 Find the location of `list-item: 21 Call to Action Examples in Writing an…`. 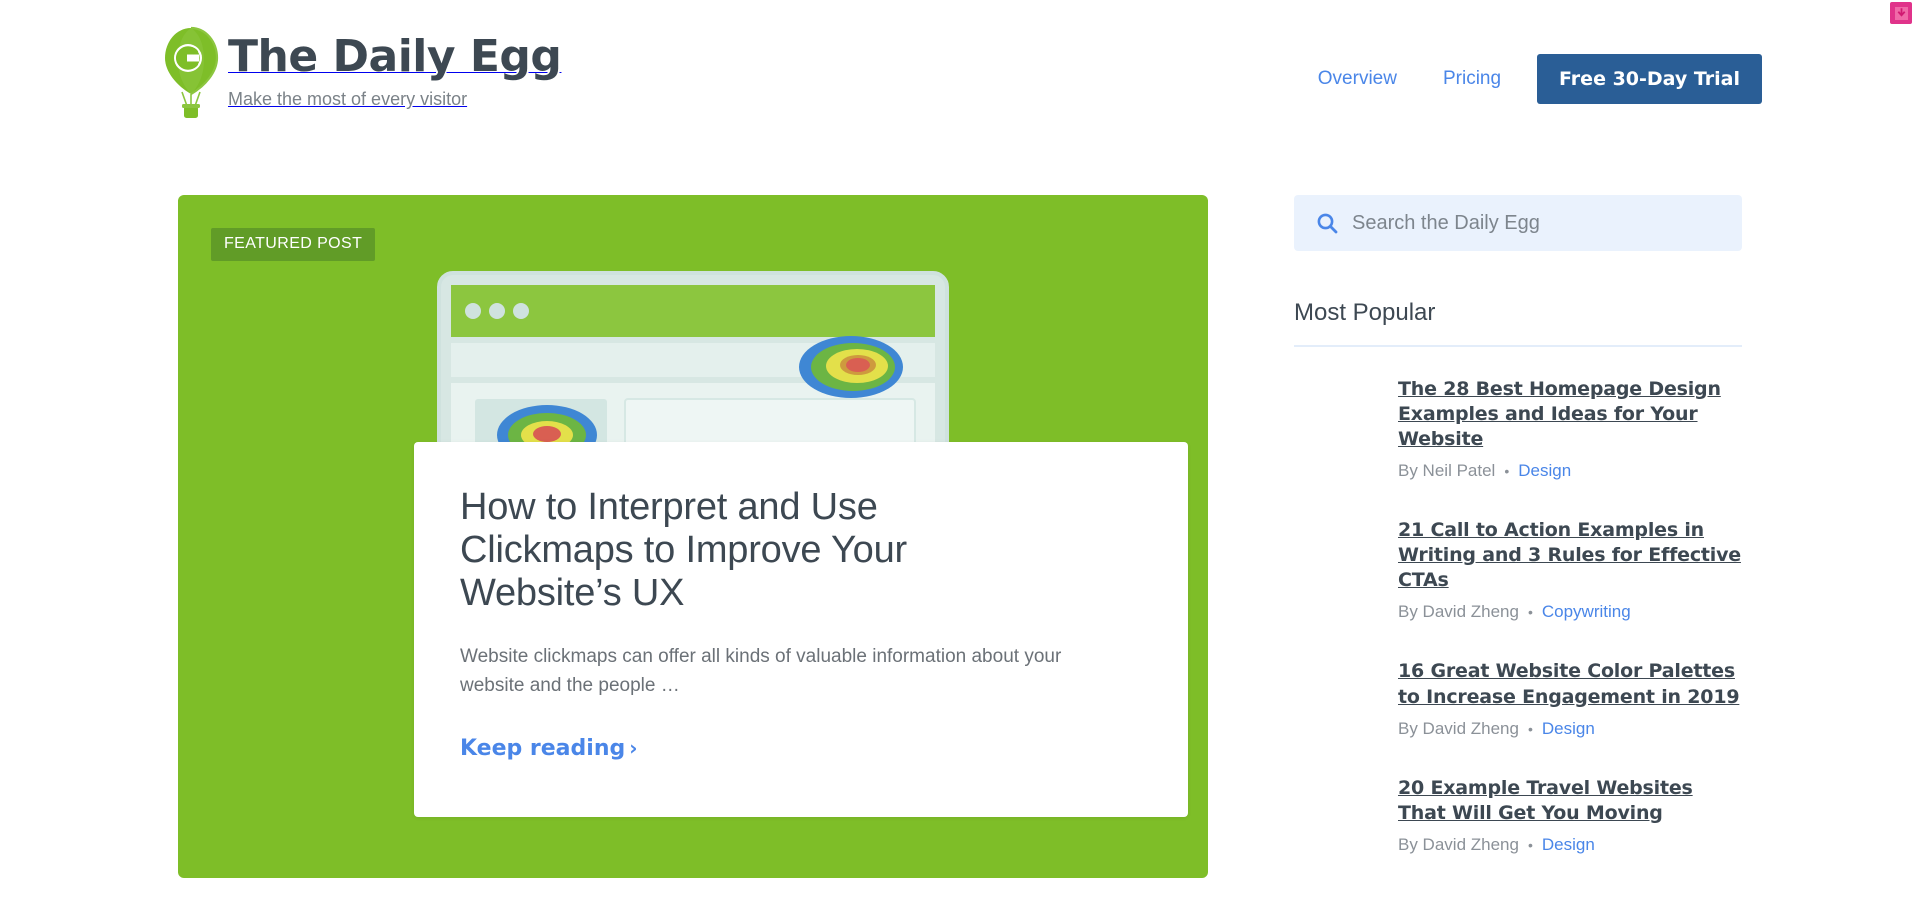

list-item: 21 Call to Action Examples in Writing an… is located at coordinates (1518, 570).